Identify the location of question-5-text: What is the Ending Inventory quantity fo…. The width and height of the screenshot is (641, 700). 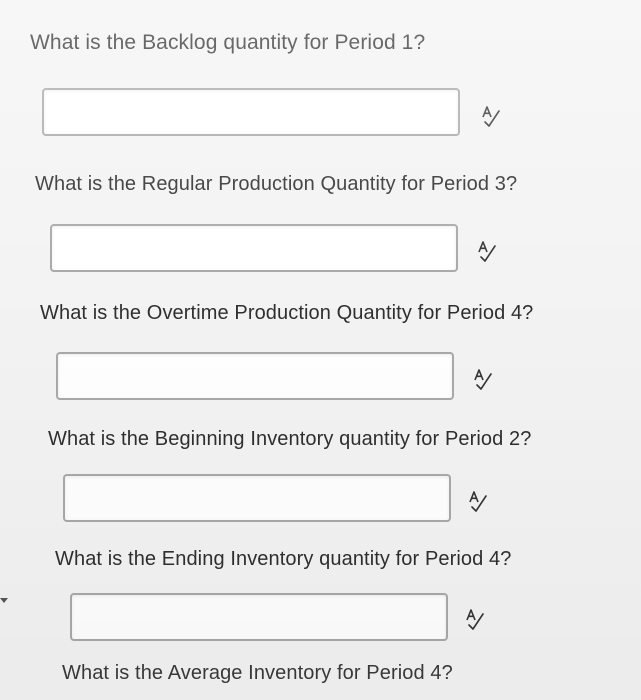
(283, 559).